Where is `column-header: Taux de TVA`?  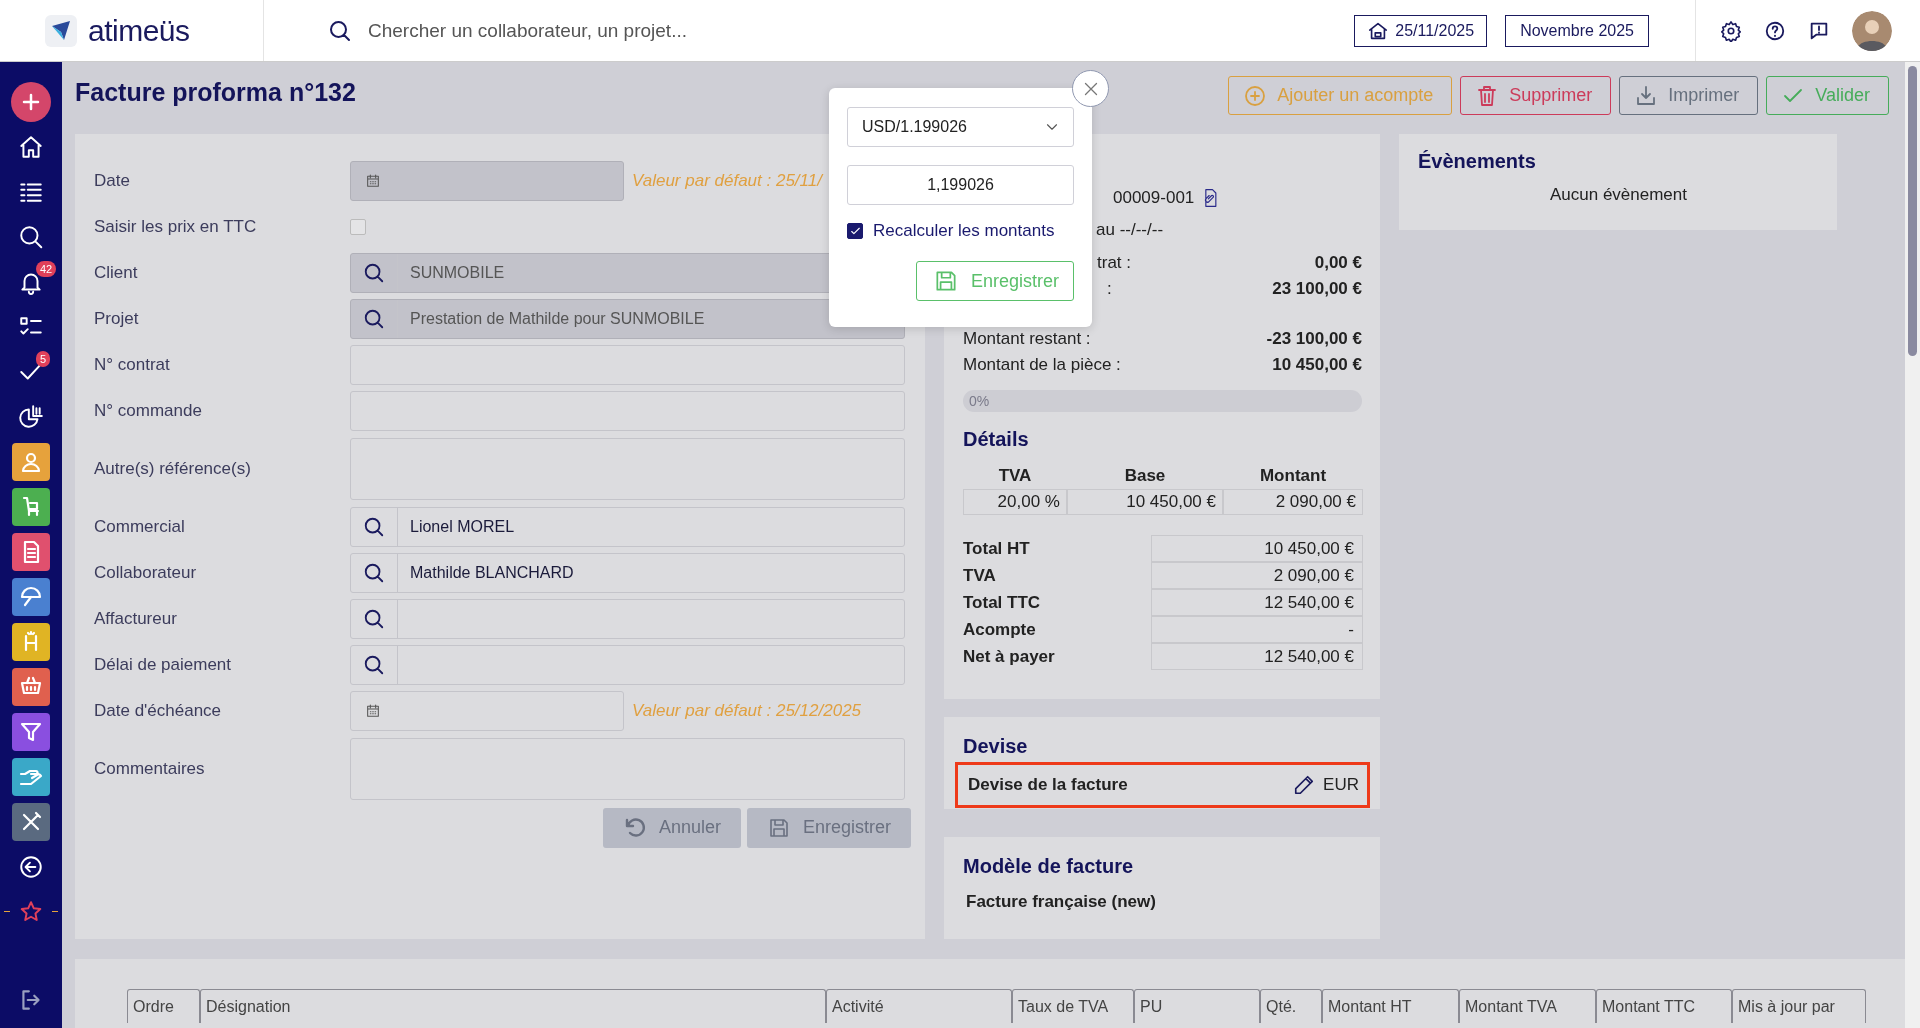 column-header: Taux de TVA is located at coordinates (1073, 1005).